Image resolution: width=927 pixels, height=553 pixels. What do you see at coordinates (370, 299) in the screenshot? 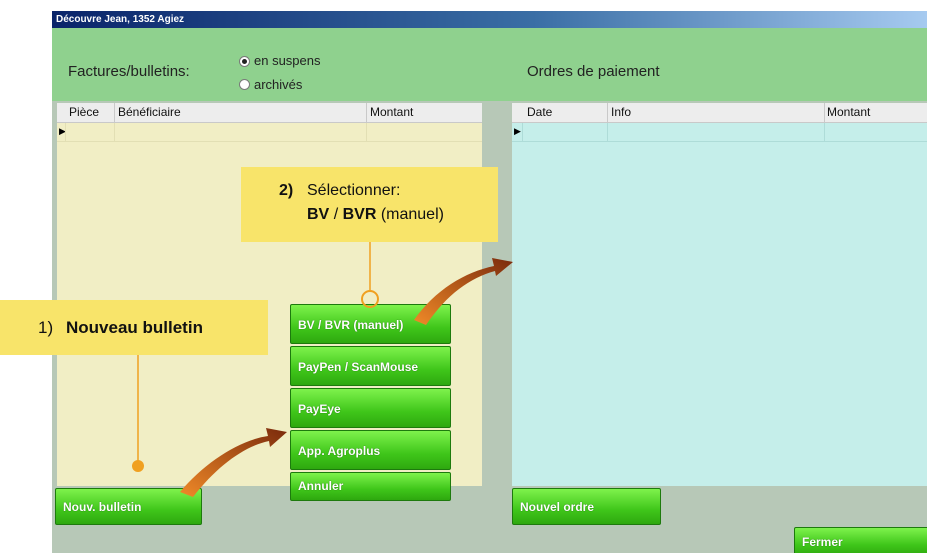
I see `connector-ring-icon` at bounding box center [370, 299].